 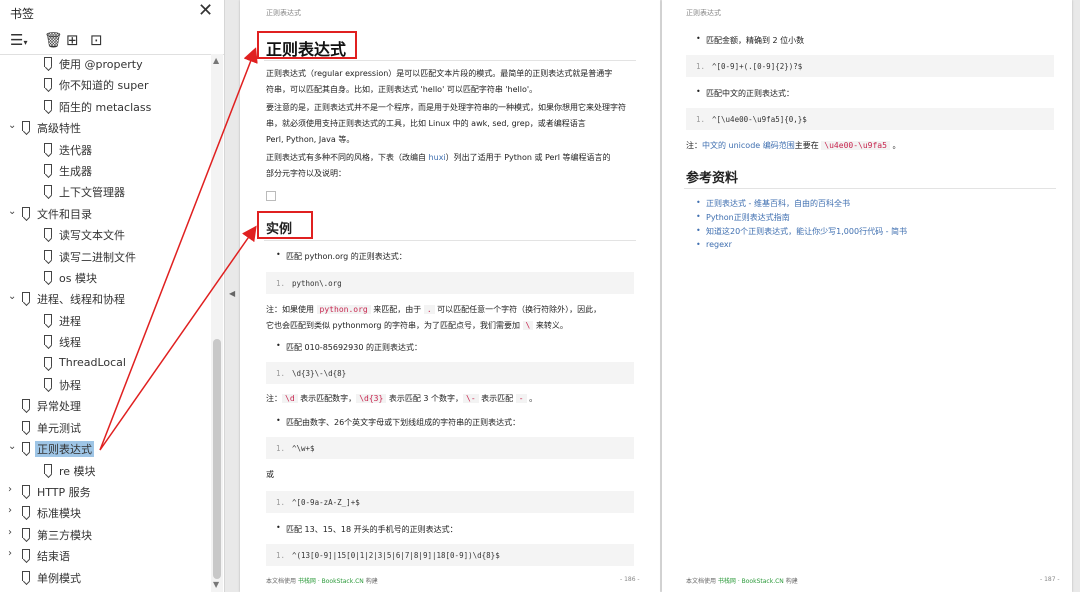 I want to click on annotation-arrow-title, so click(x=178, y=249).